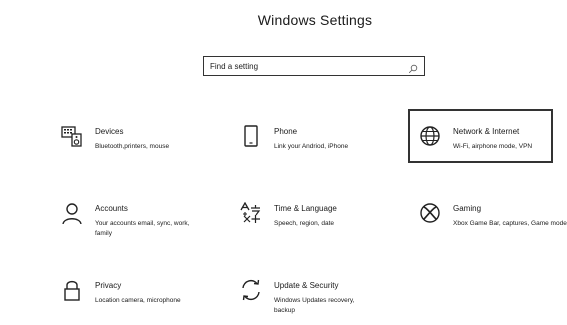  What do you see at coordinates (314, 305) in the screenshot?
I see `tile-description: Windows Updates recovery, backup` at bounding box center [314, 305].